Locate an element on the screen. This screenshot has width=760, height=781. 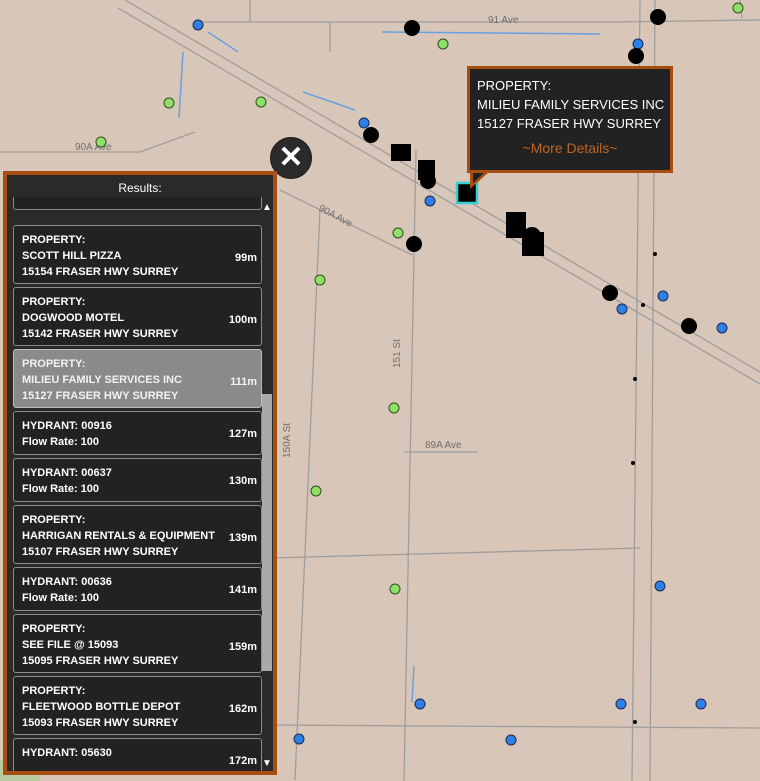
result-line: HARRIGAN RENTALS & EQUIPMENT is located at coordinates (118, 536).